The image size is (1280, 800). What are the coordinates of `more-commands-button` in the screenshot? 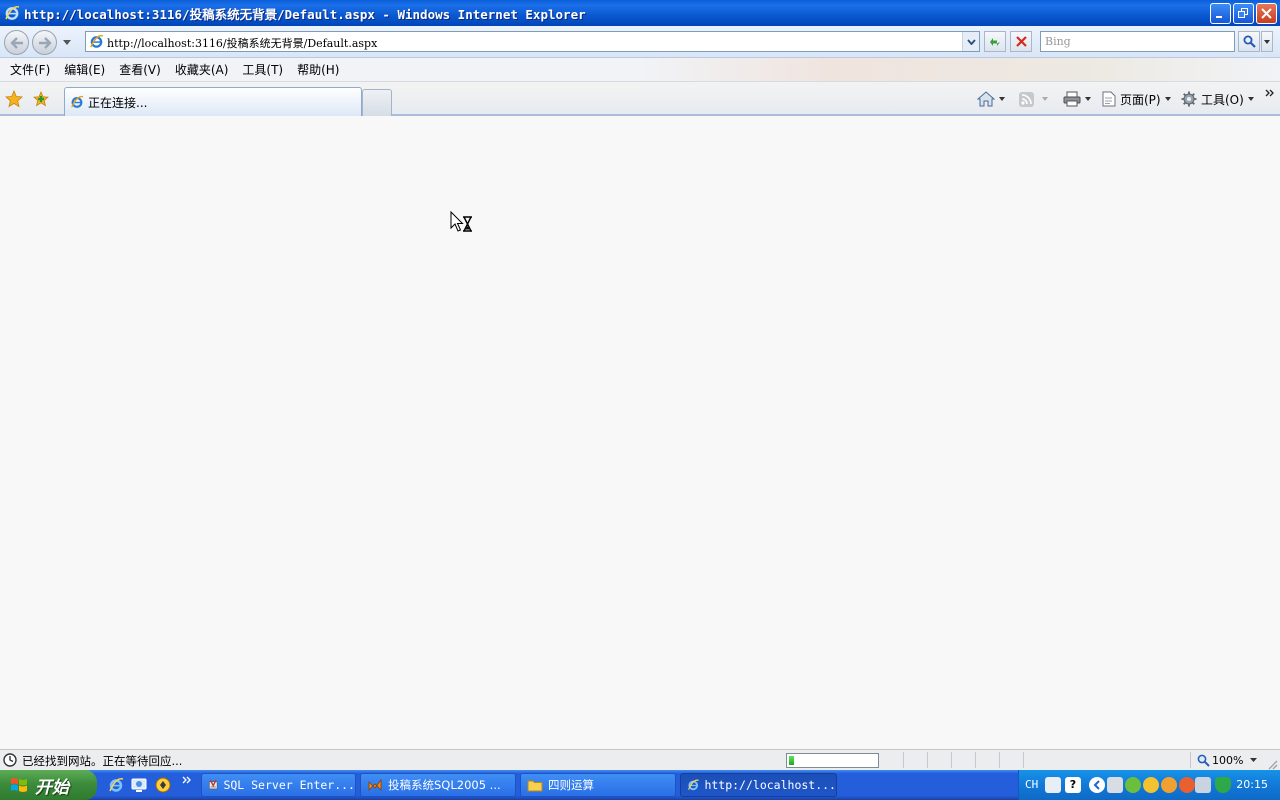 It's located at (1269, 93).